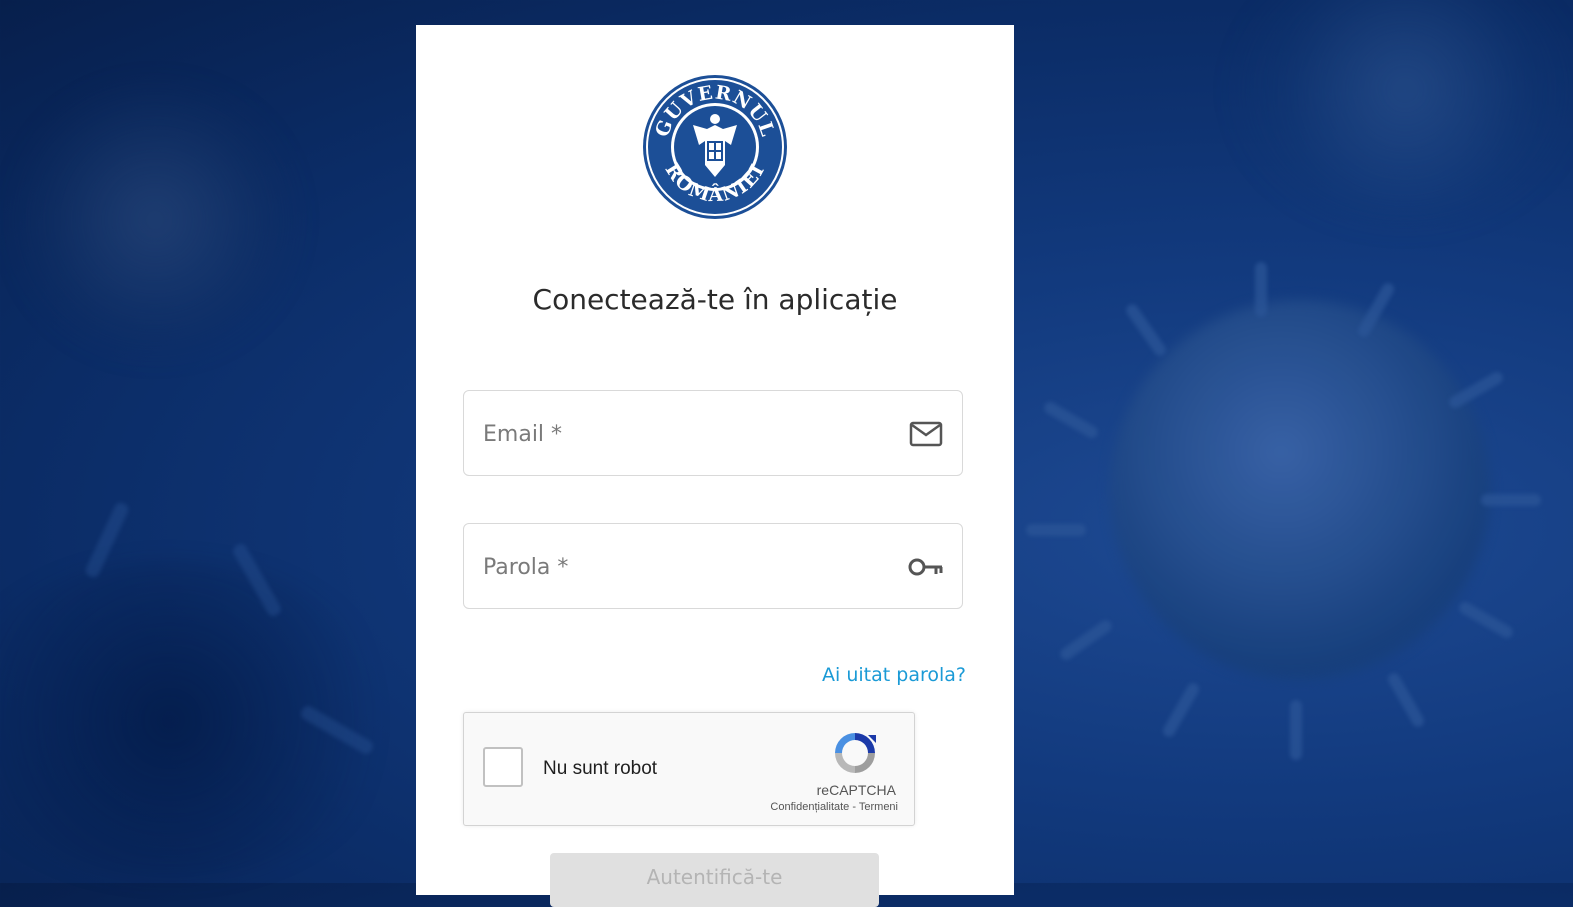 Image resolution: width=1573 pixels, height=907 pixels. What do you see at coordinates (683, 434) in the screenshot?
I see `email-input` at bounding box center [683, 434].